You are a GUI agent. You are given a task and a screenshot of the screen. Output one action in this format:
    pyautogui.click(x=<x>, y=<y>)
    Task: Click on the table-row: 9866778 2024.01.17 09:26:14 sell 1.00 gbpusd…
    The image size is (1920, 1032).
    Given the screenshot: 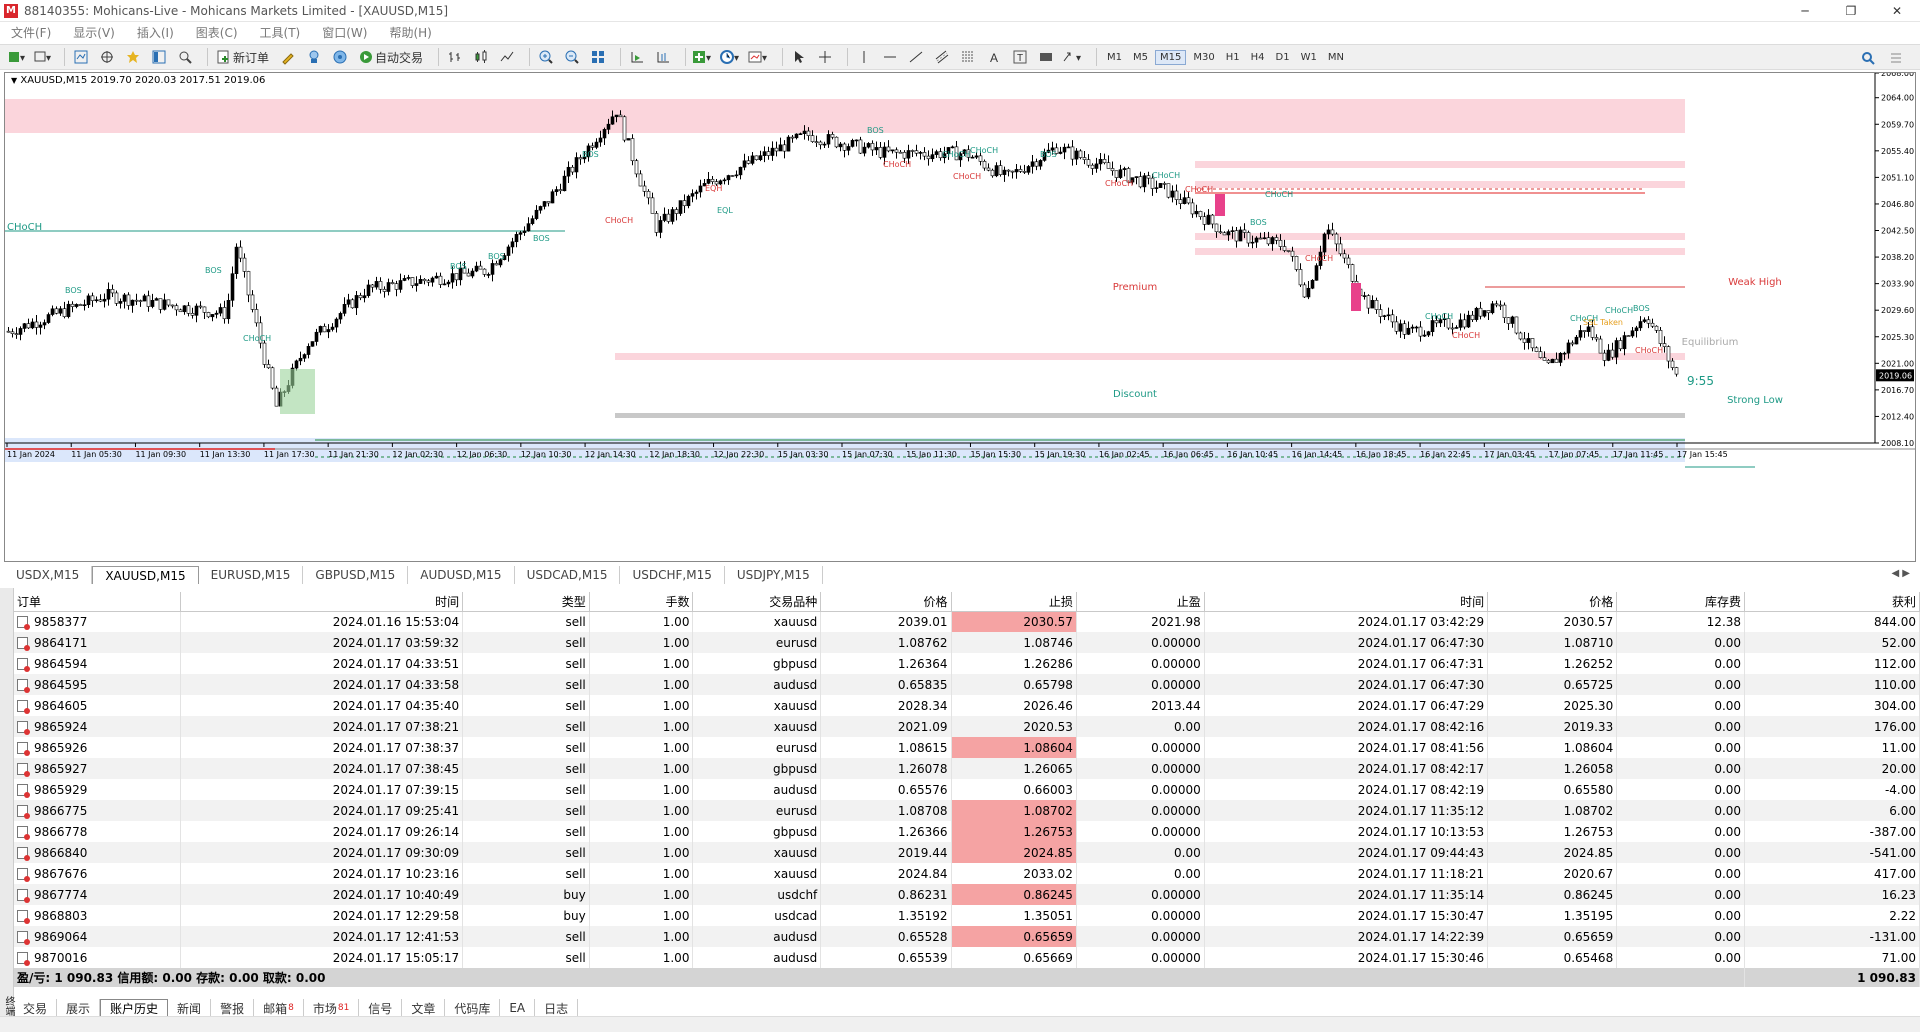 What is the action you would take?
    pyautogui.click(x=967, y=831)
    